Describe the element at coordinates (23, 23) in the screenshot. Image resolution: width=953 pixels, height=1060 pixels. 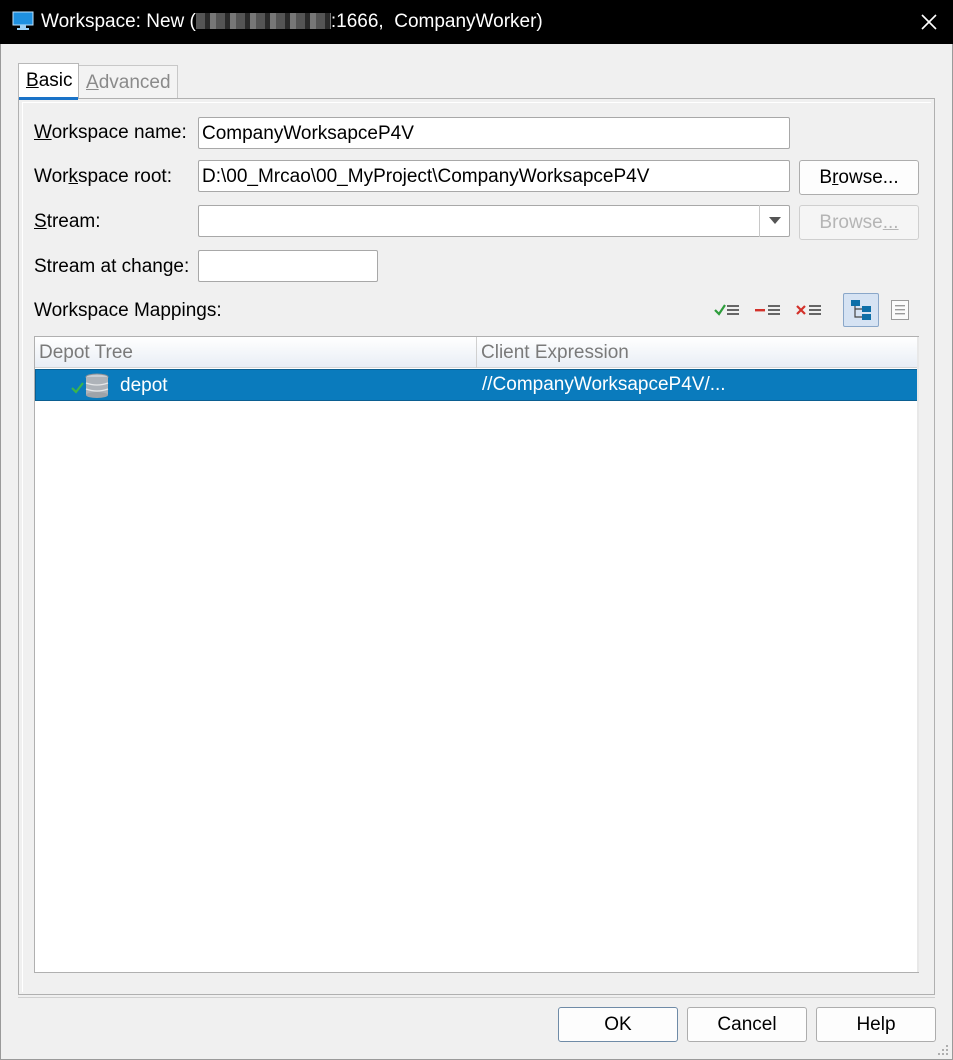
I see `monitor-icon` at that location.